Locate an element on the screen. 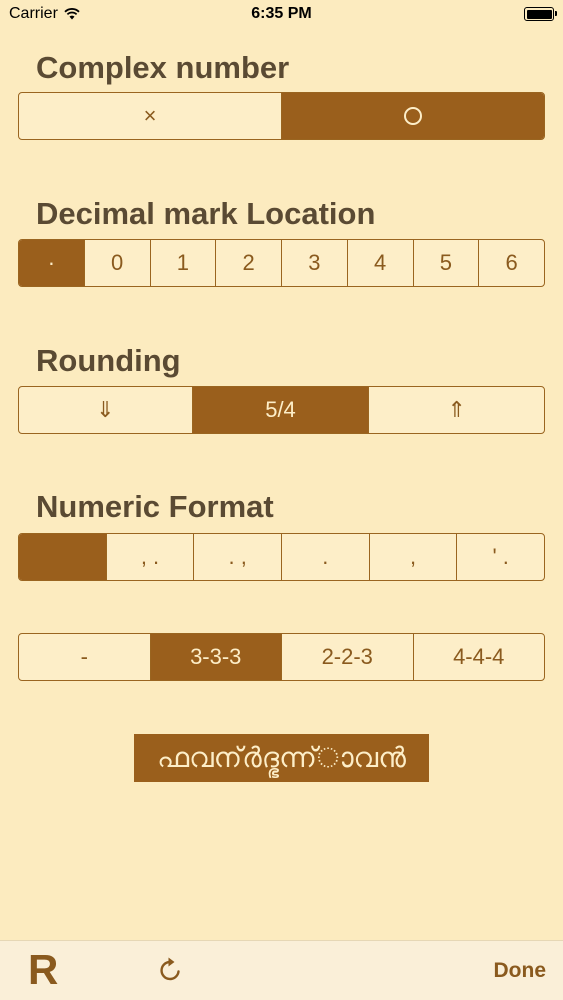  rounding-option-up-icon: ⇑ is located at coordinates (456, 410).